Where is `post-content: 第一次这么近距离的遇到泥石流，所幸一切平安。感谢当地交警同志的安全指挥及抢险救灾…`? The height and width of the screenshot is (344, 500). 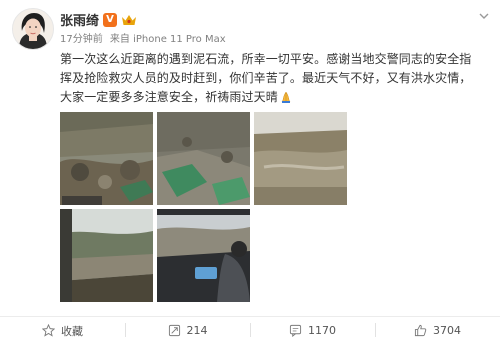
post-content: 第一次这么近距离的遇到泥石流，所幸一切平安。感谢当地交警同志的安全指挥及抢险救灾… is located at coordinates (270, 78).